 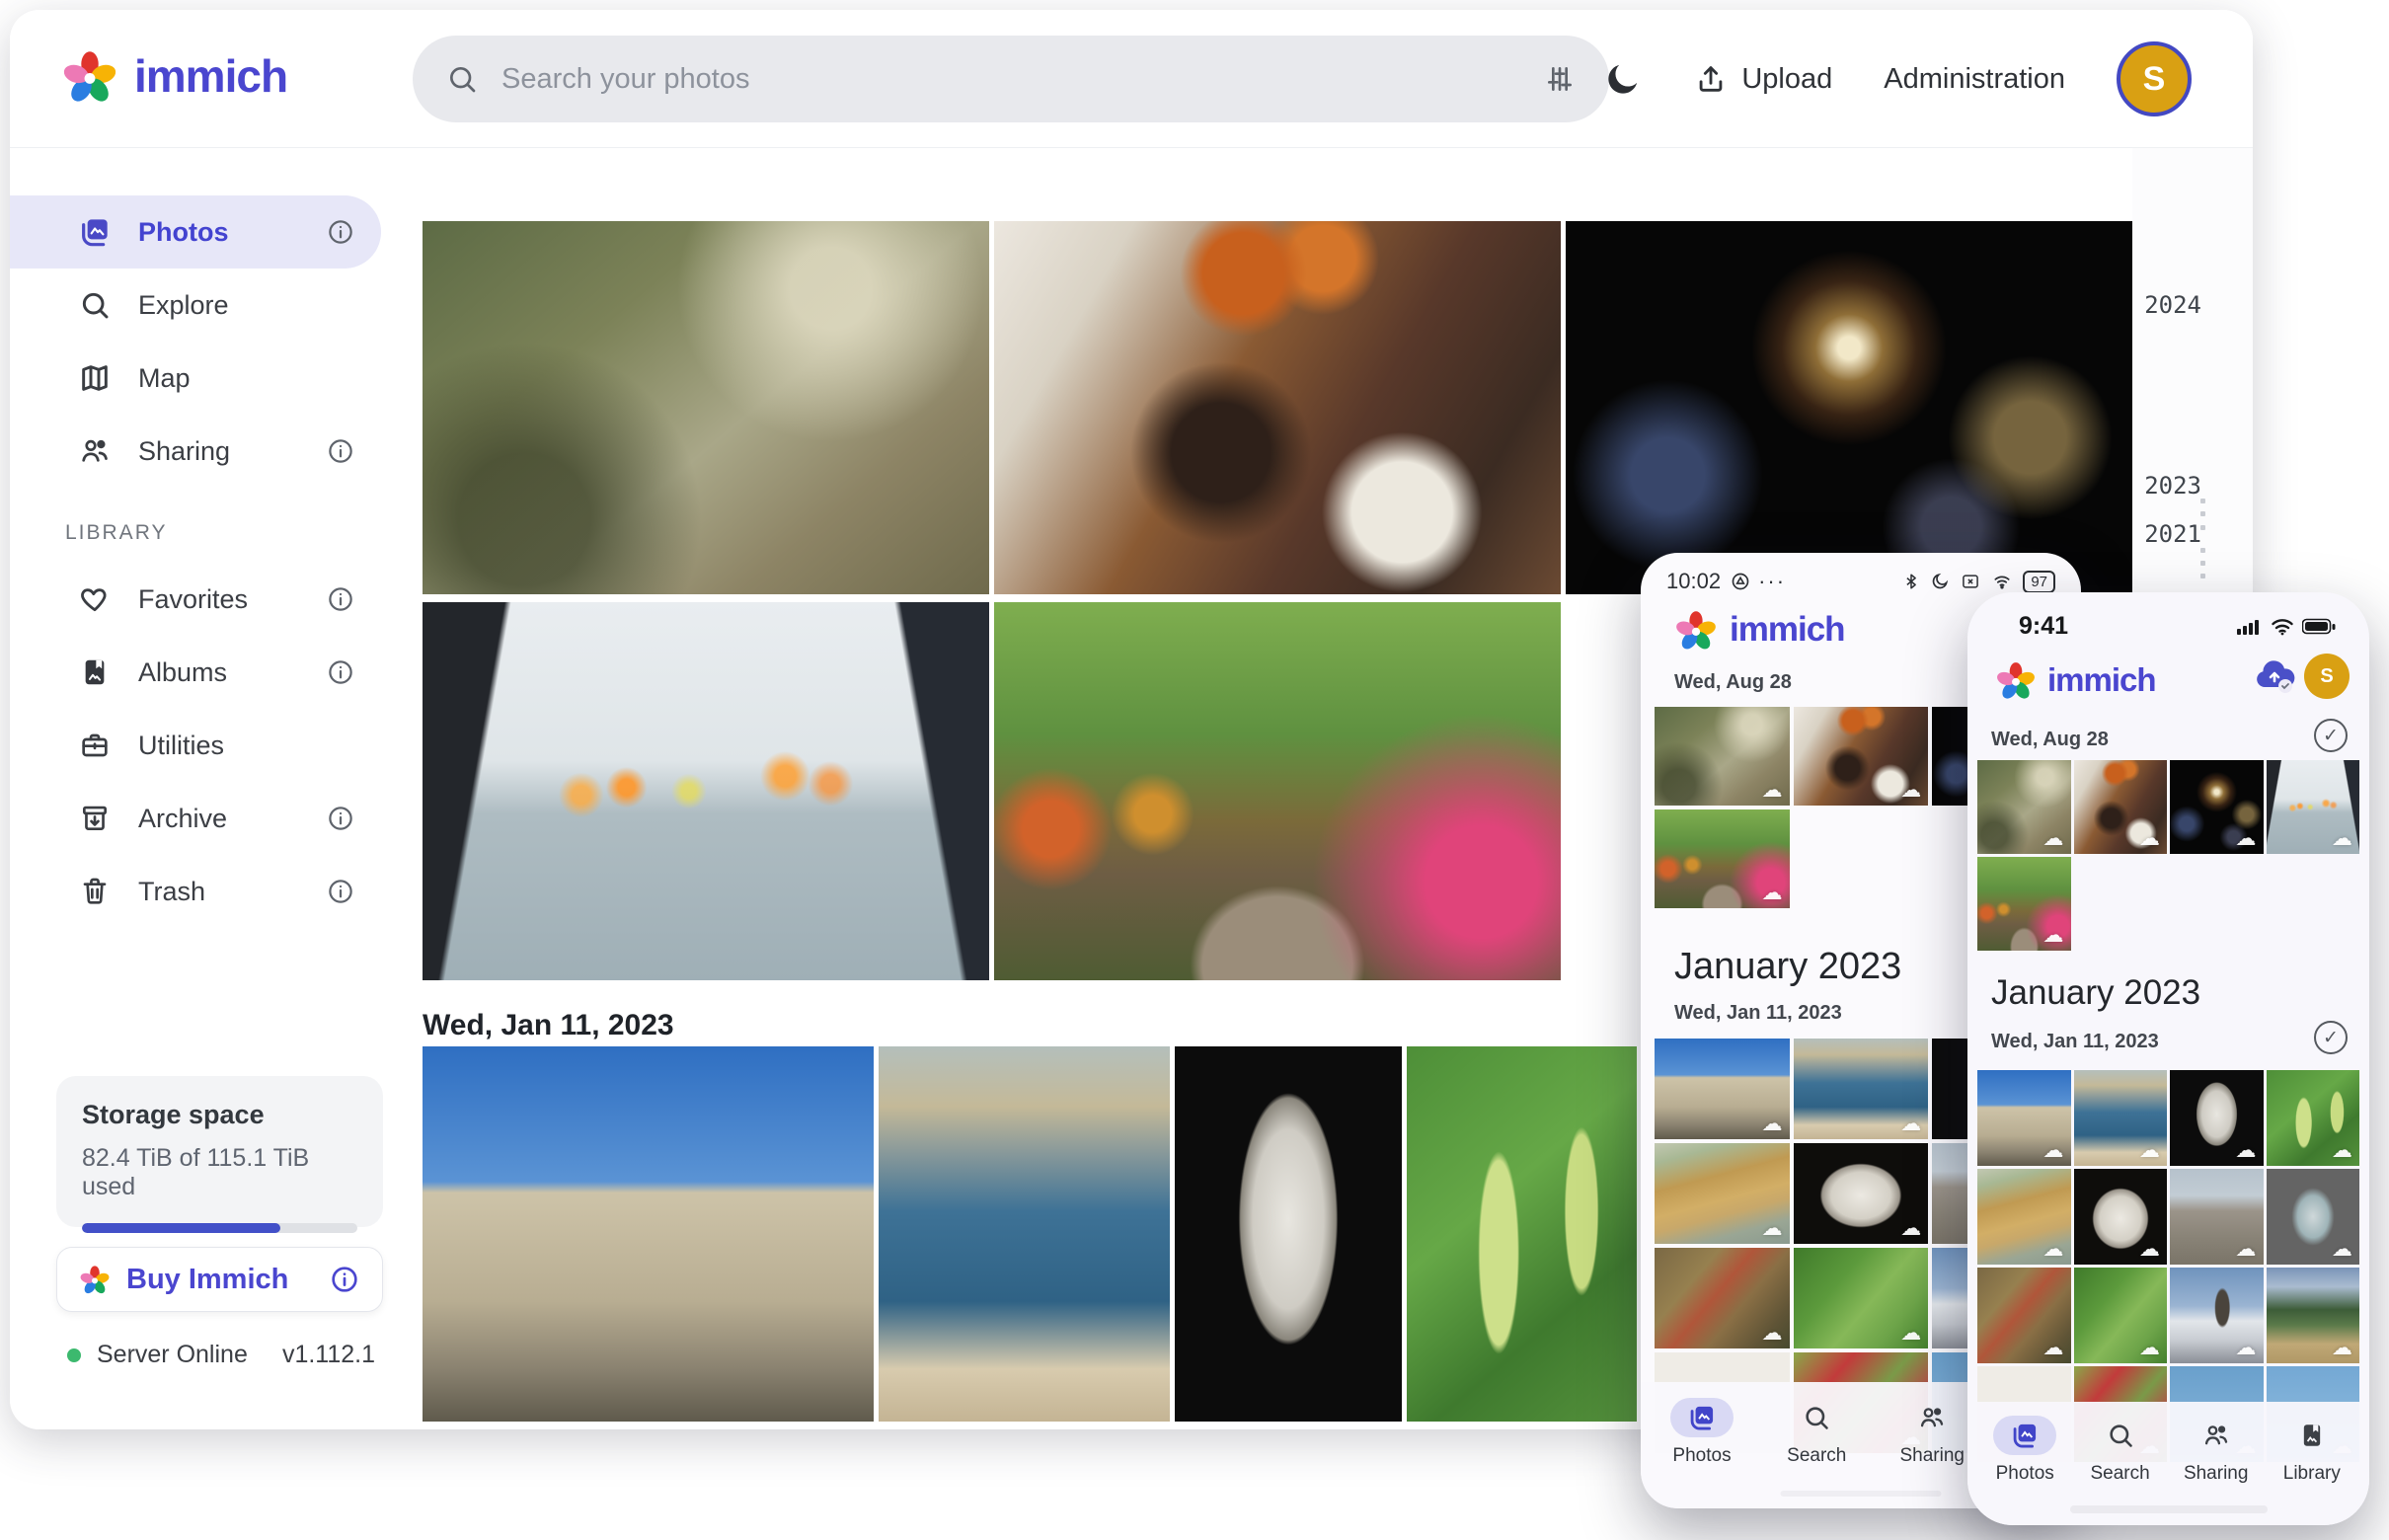 What do you see at coordinates (2168, 626) in the screenshot?
I see `ios-status-bar: 9:41` at bounding box center [2168, 626].